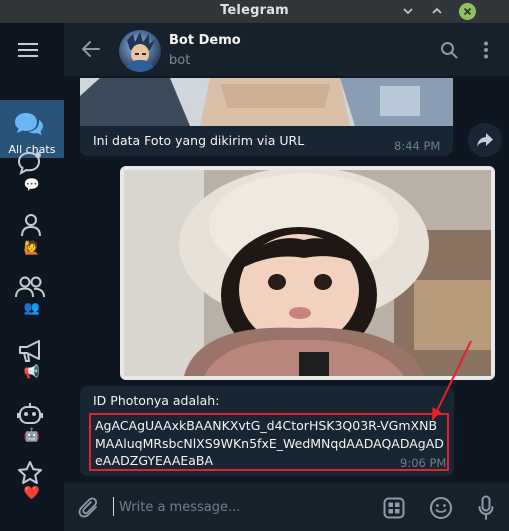 Image resolution: width=509 pixels, height=531 pixels. Describe the element at coordinates (32, 185) in the screenshot. I see `emoji-speech-balloon: 💬` at that location.